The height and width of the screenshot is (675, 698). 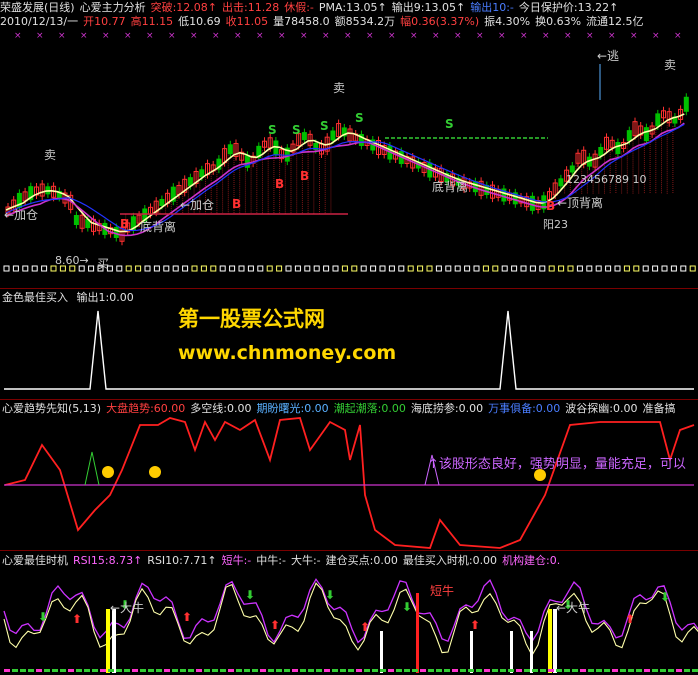 What do you see at coordinates (247, 21) in the screenshot?
I see `quote-value-4: 收11.05` at bounding box center [247, 21].